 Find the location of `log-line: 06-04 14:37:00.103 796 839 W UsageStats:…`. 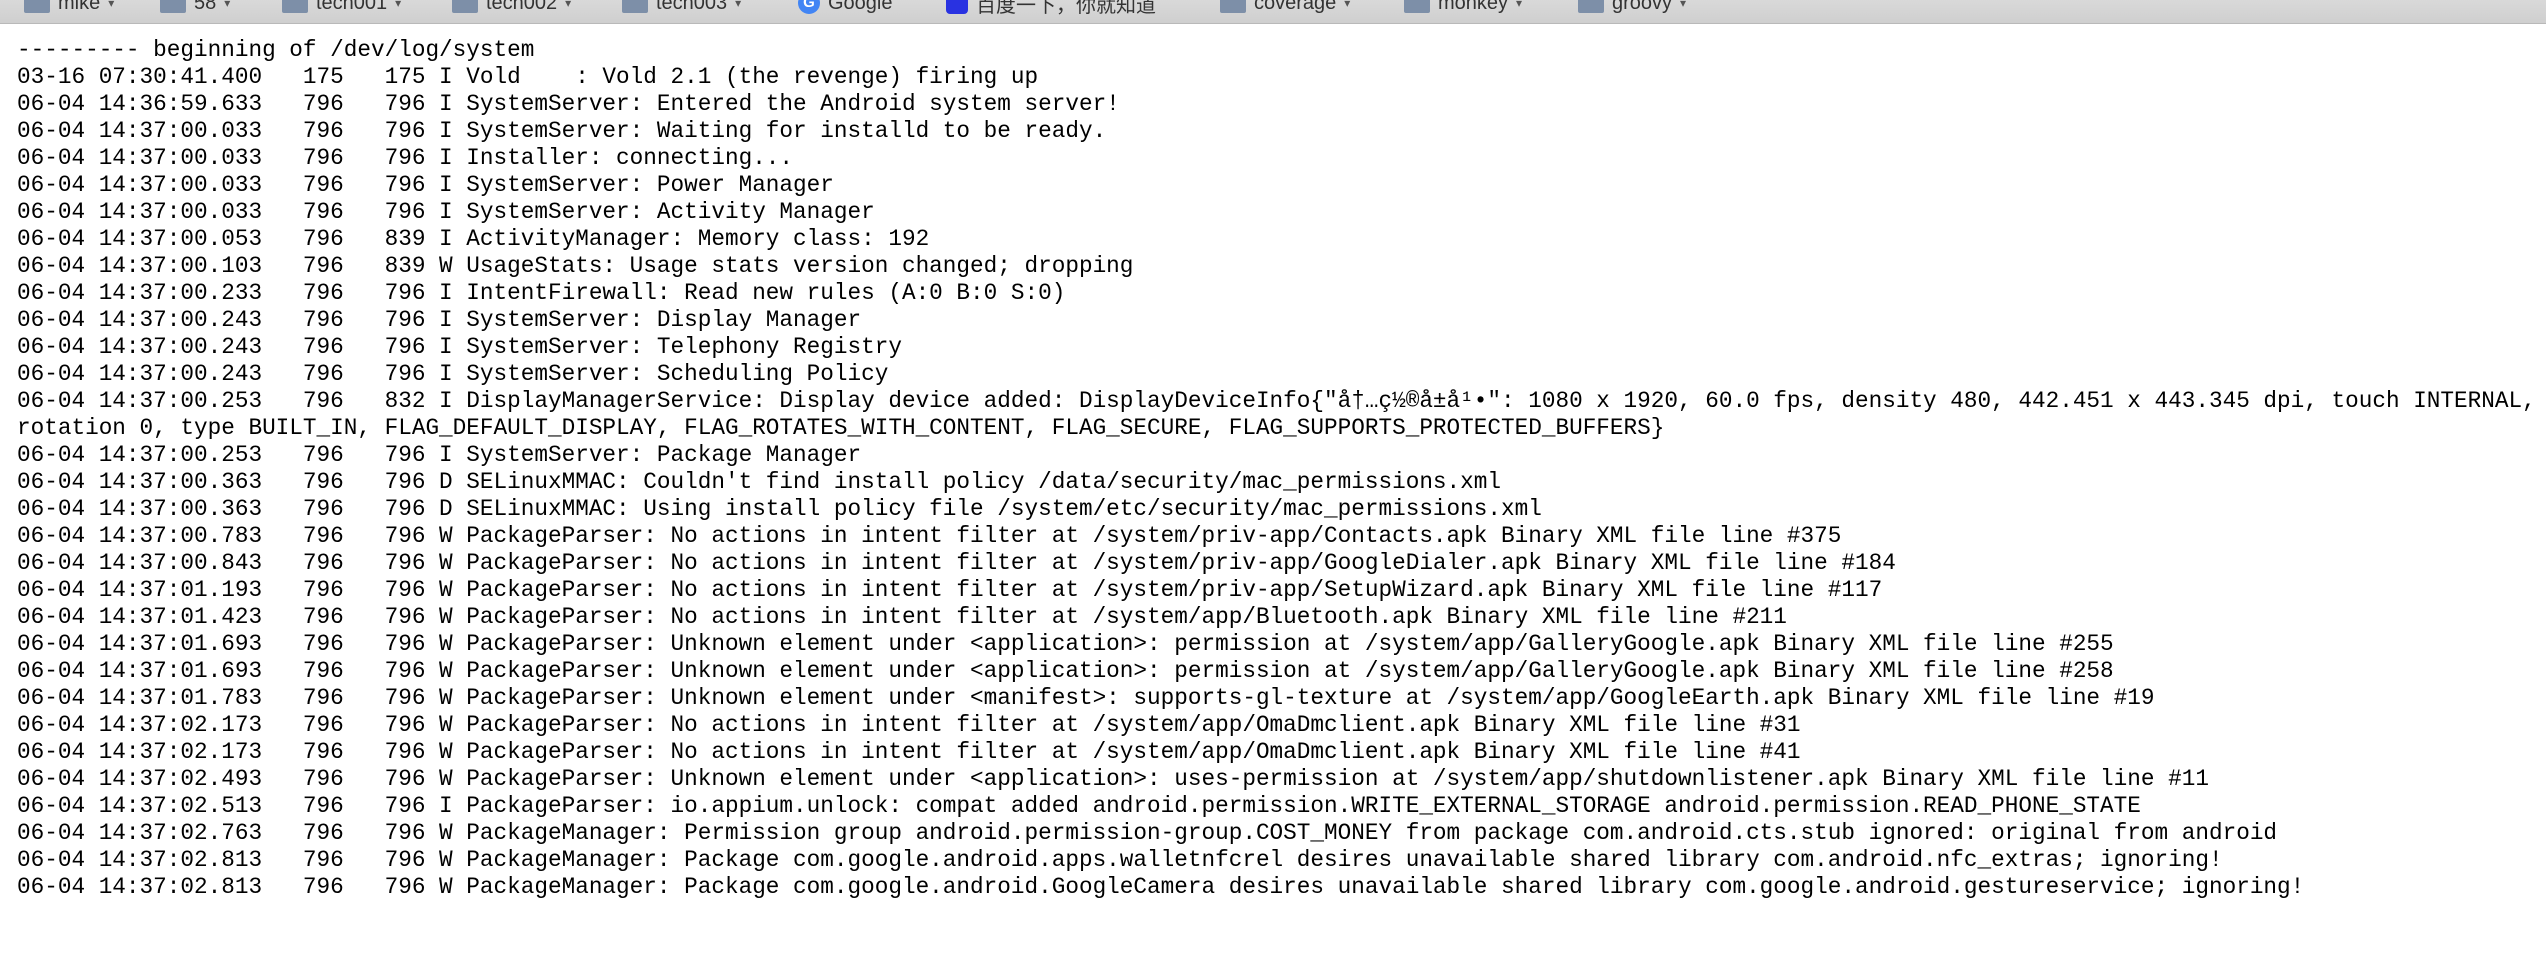

log-line: 06-04 14:37:00.103 796 839 W UsageStats:… is located at coordinates (575, 266).